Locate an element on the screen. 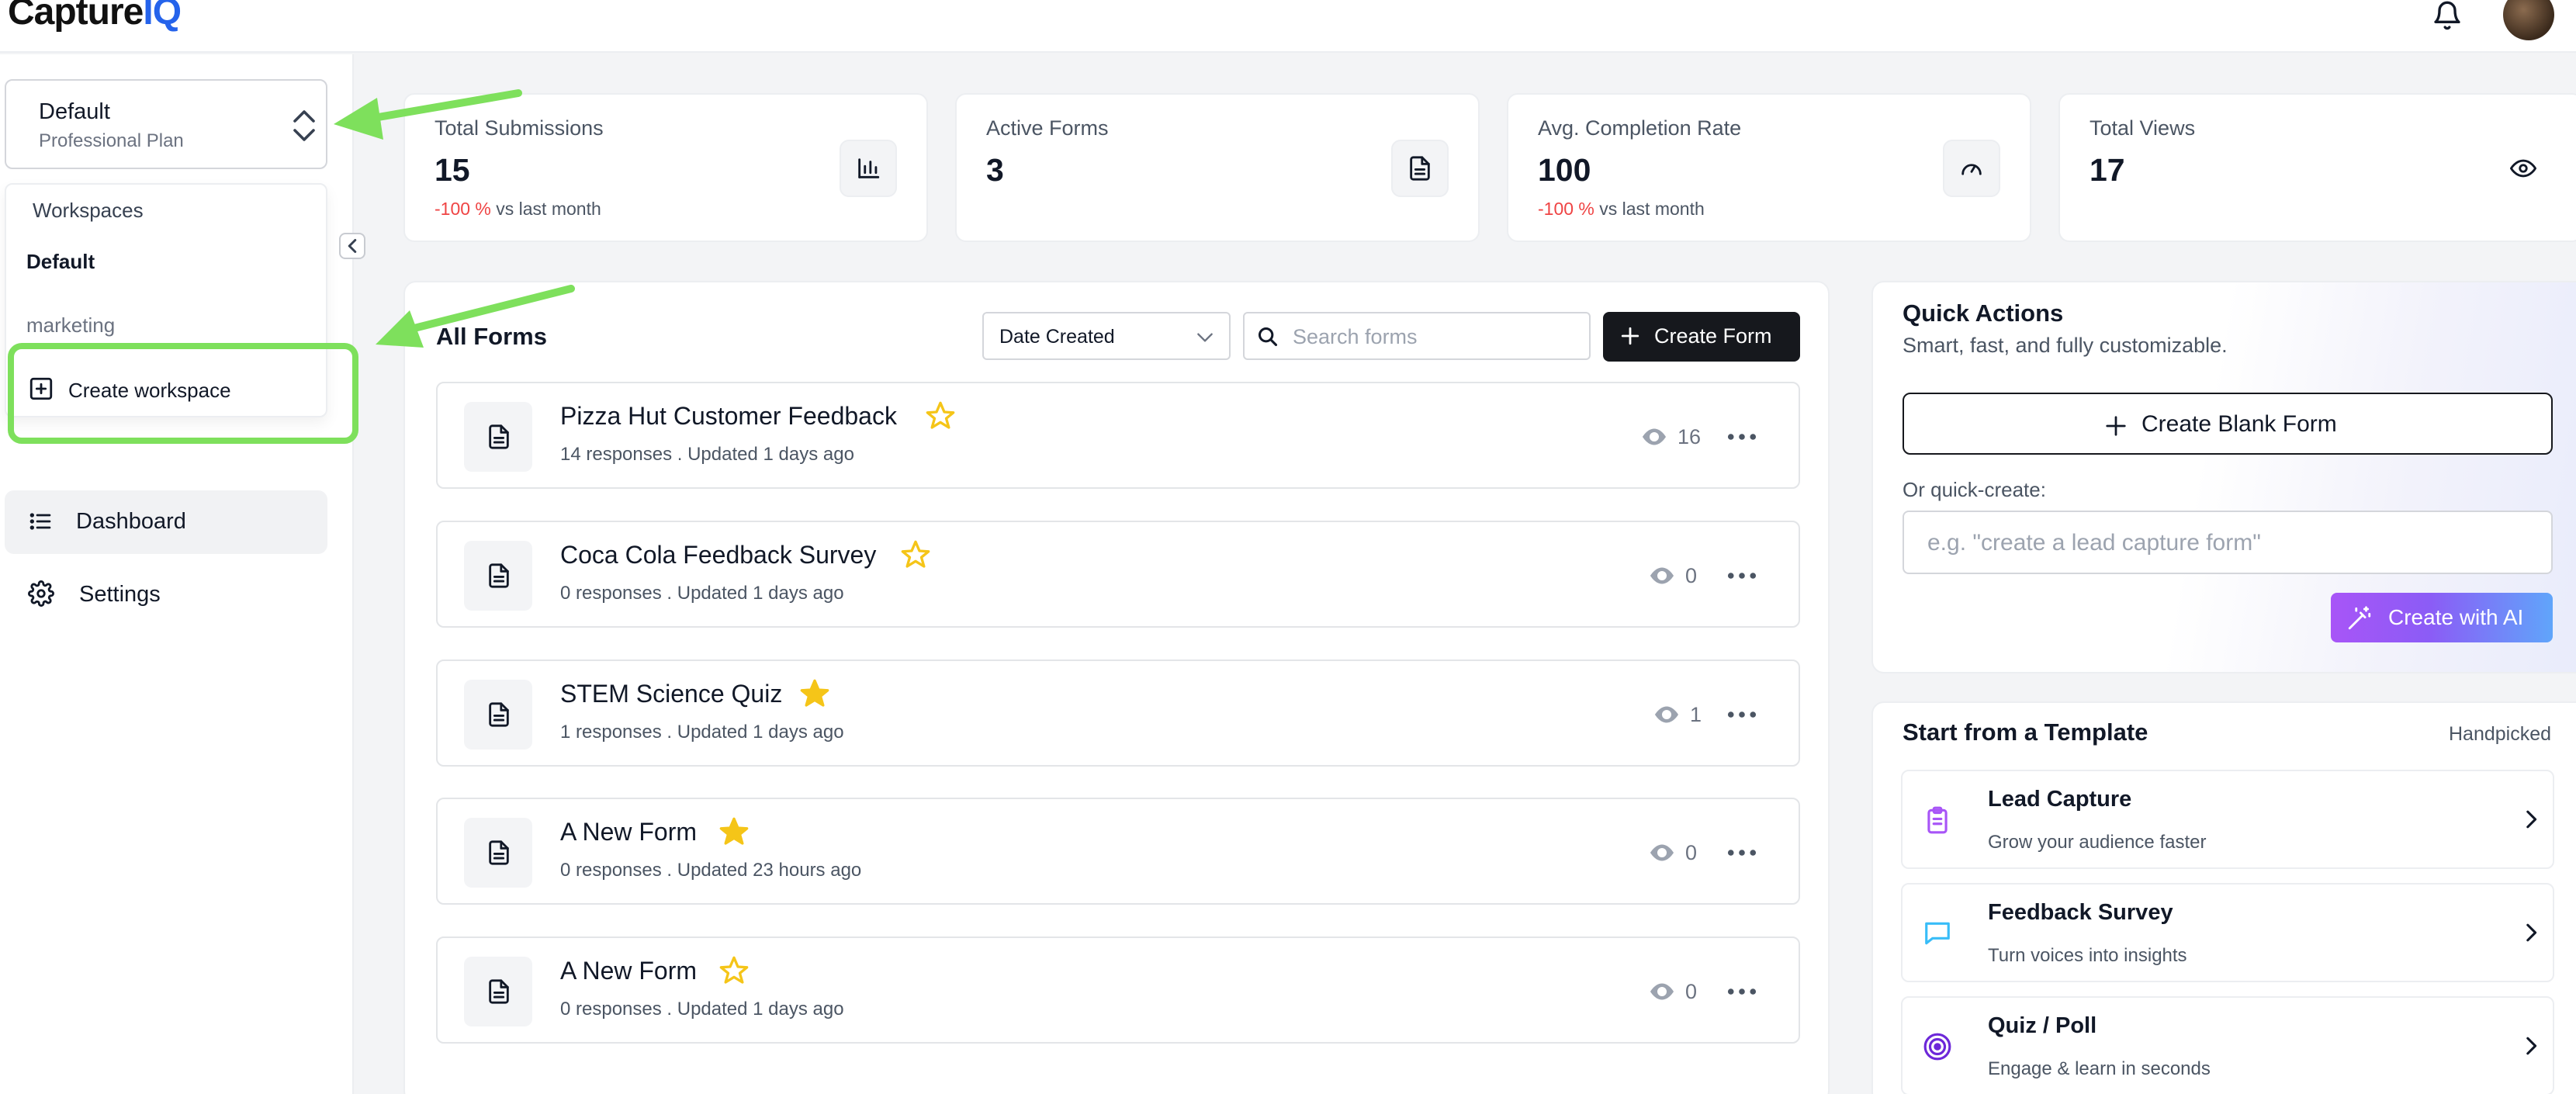 The height and width of the screenshot is (1094, 2576). create-form-button: Create Form is located at coordinates (1701, 337).